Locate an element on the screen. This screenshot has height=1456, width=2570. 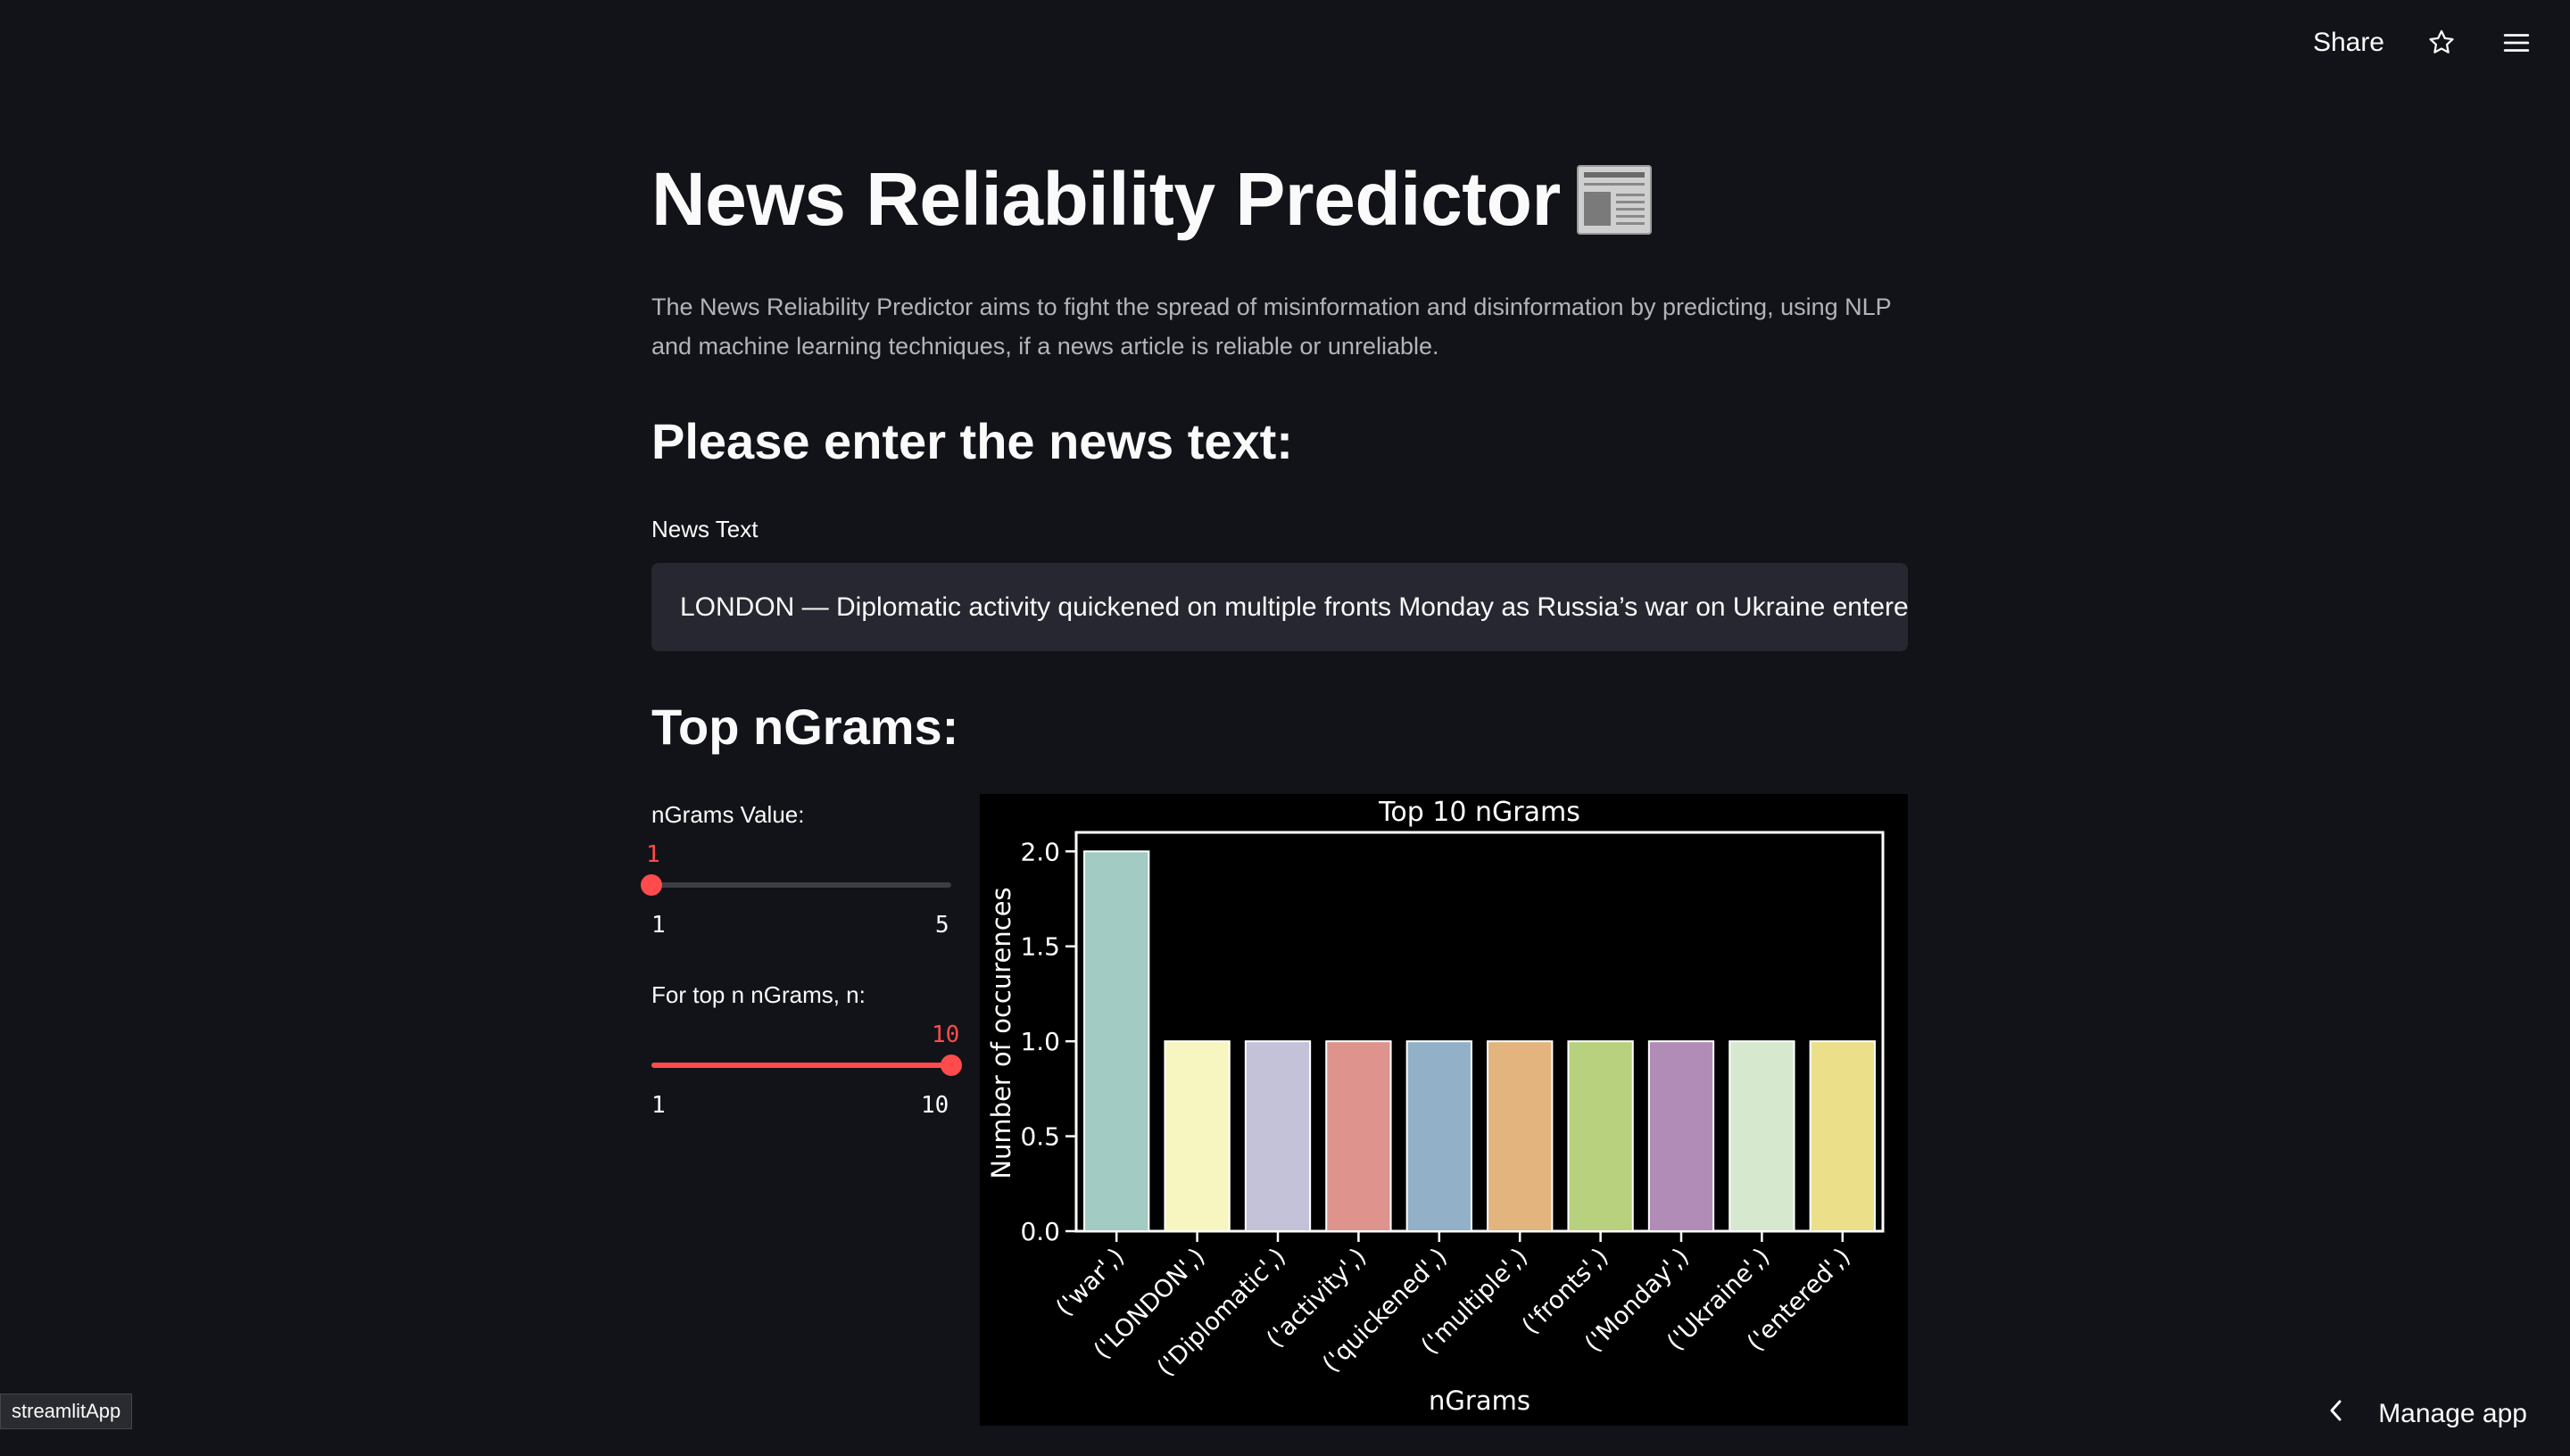
x-tick-label: ('war',) is located at coordinates (1091, 1283).